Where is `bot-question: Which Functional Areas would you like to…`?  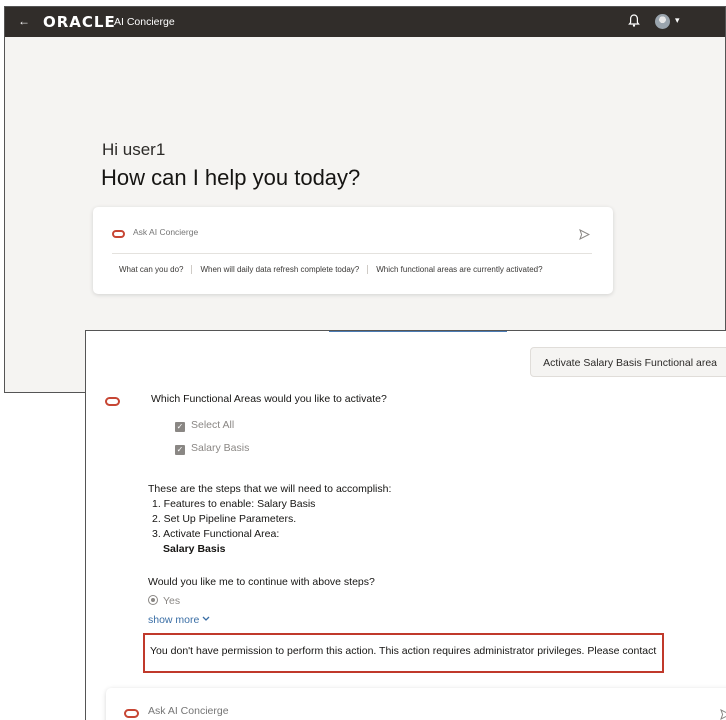
bot-question: Which Functional Areas would you like to… is located at coordinates (269, 399).